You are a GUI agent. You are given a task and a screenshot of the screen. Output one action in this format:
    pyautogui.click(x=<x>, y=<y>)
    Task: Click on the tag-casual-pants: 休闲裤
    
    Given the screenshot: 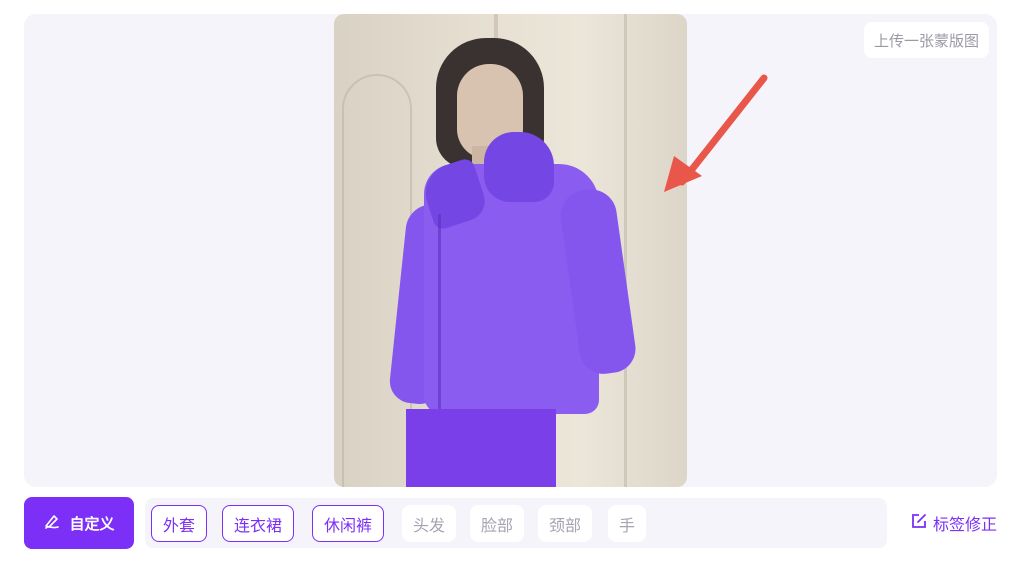 What is the action you would take?
    pyautogui.click(x=348, y=523)
    